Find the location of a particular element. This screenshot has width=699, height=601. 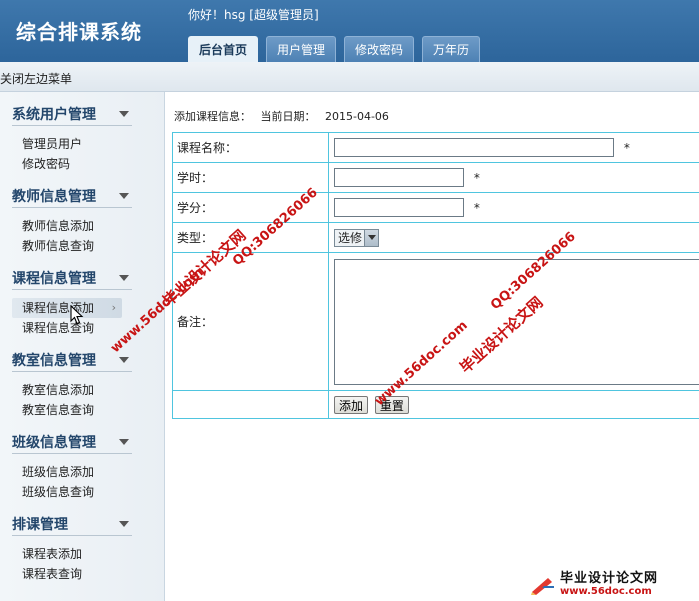

footer-logo: 毕业设计论文网 www.56doc.com is located at coordinates (614, 584).